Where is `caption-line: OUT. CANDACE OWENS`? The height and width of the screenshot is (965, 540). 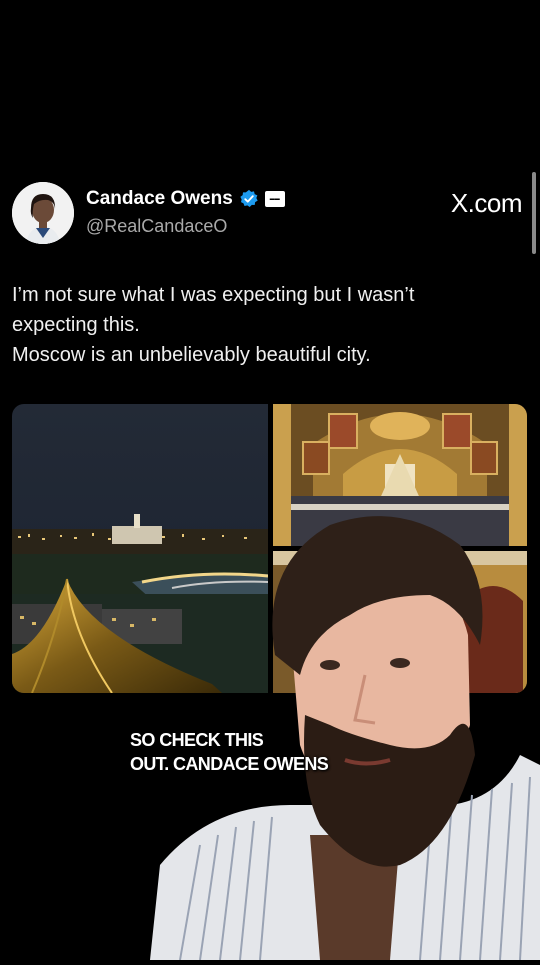
caption-line: OUT. CANDACE OWENS is located at coordinates (229, 764).